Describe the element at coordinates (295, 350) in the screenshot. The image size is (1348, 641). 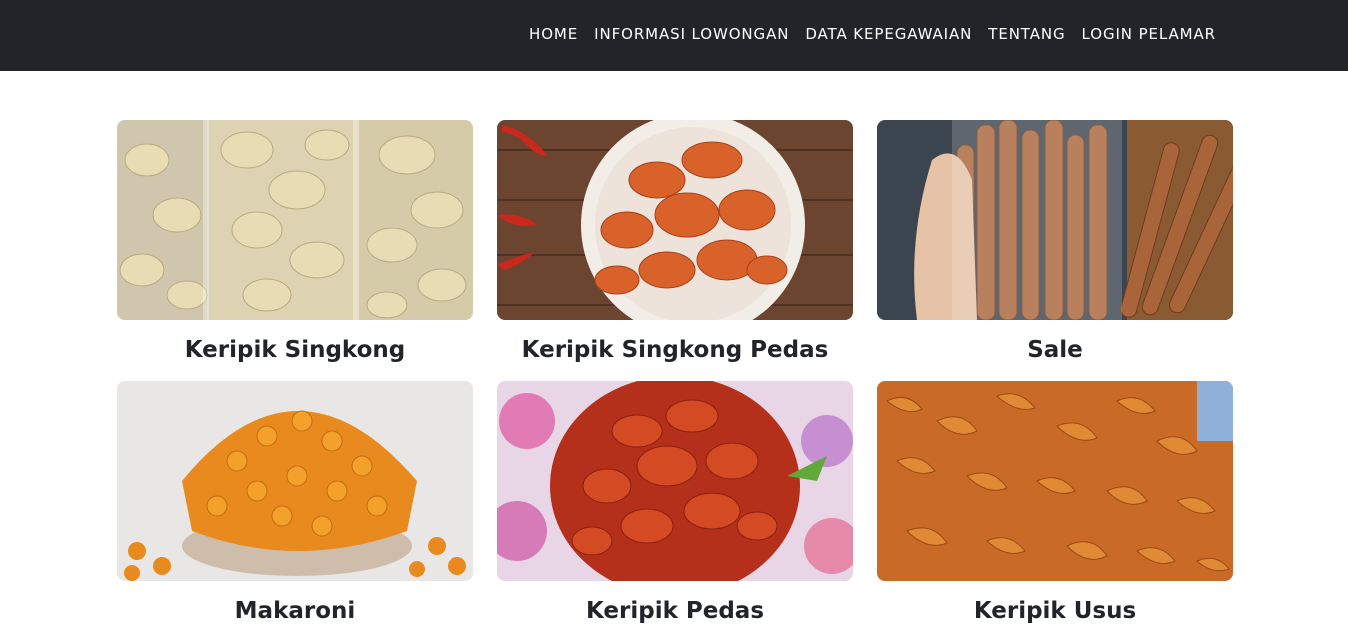
I see `product-title: Keripik Singkong` at that location.